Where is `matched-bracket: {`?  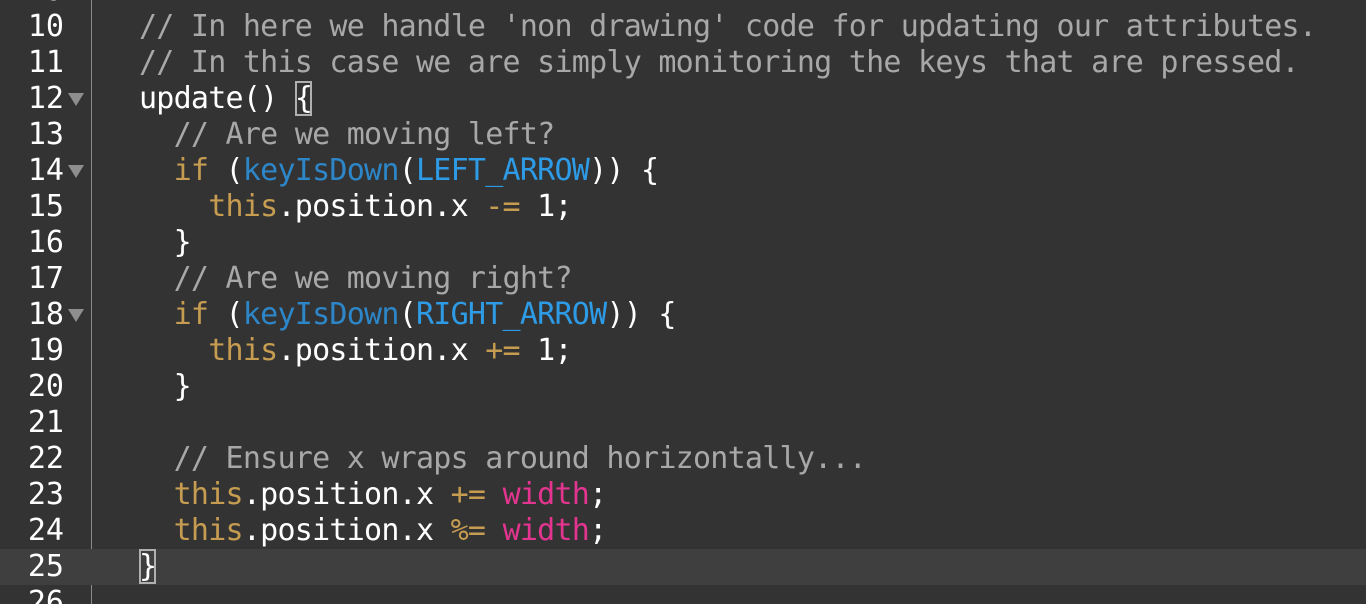
matched-bracket: { is located at coordinates (303, 98).